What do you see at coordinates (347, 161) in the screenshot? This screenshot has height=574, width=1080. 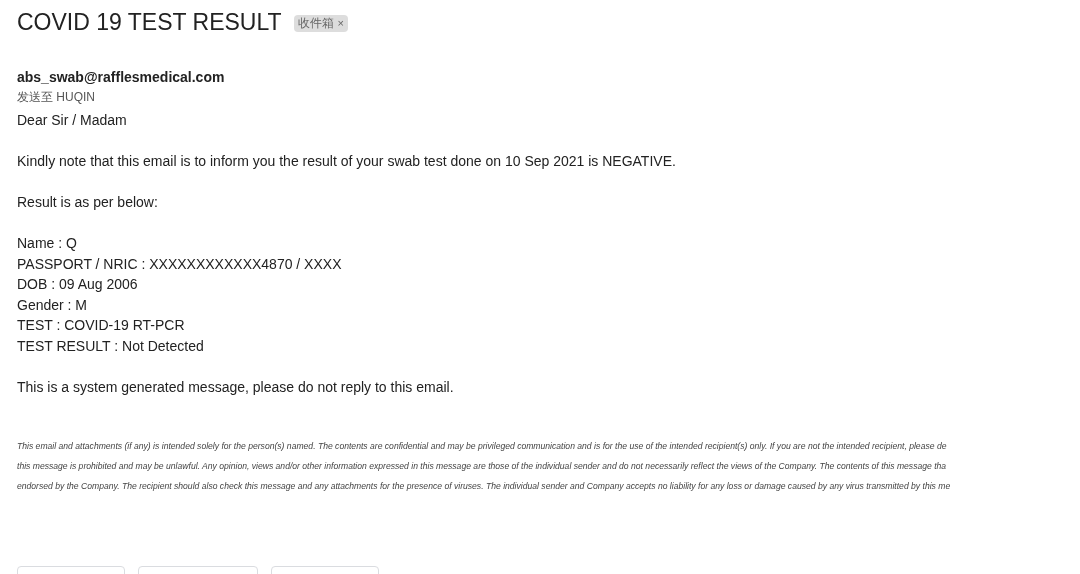 I see `body-text: Kindly note that this email is to inform you the result of your swab test done on 10 Sep 2021 is NEGATIVE.` at bounding box center [347, 161].